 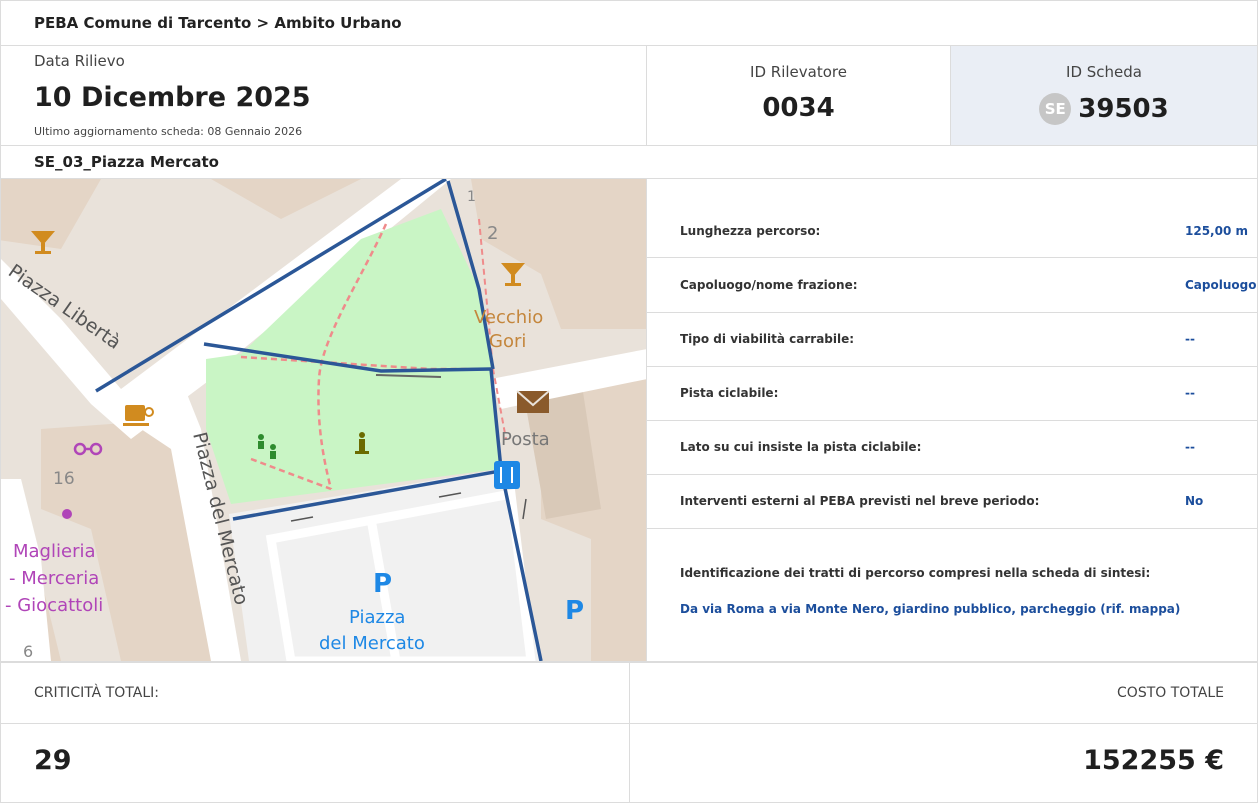 I want to click on pista-label: Pista ciclabile:, so click(x=729, y=393).